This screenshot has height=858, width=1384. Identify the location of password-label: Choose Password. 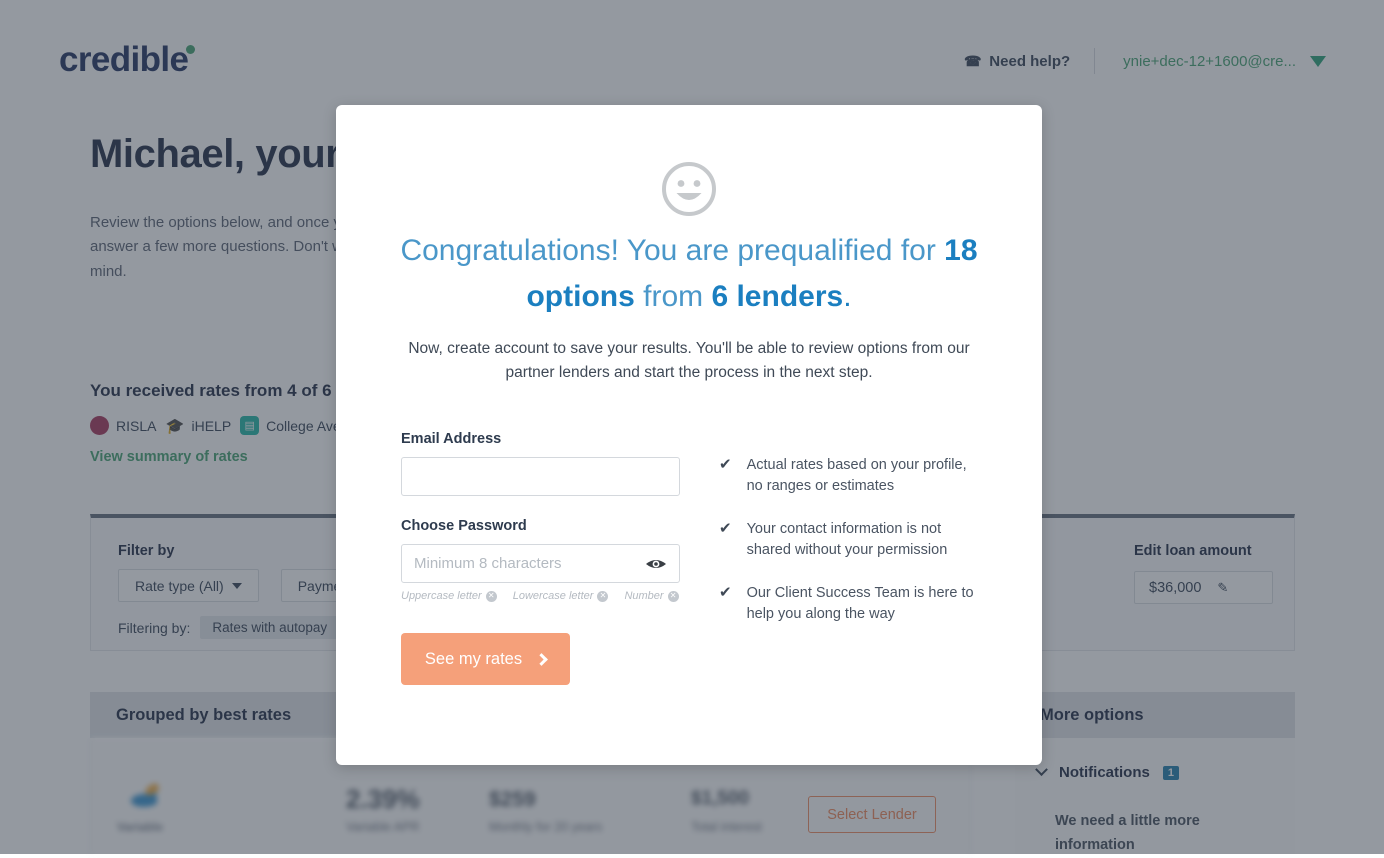
(540, 526).